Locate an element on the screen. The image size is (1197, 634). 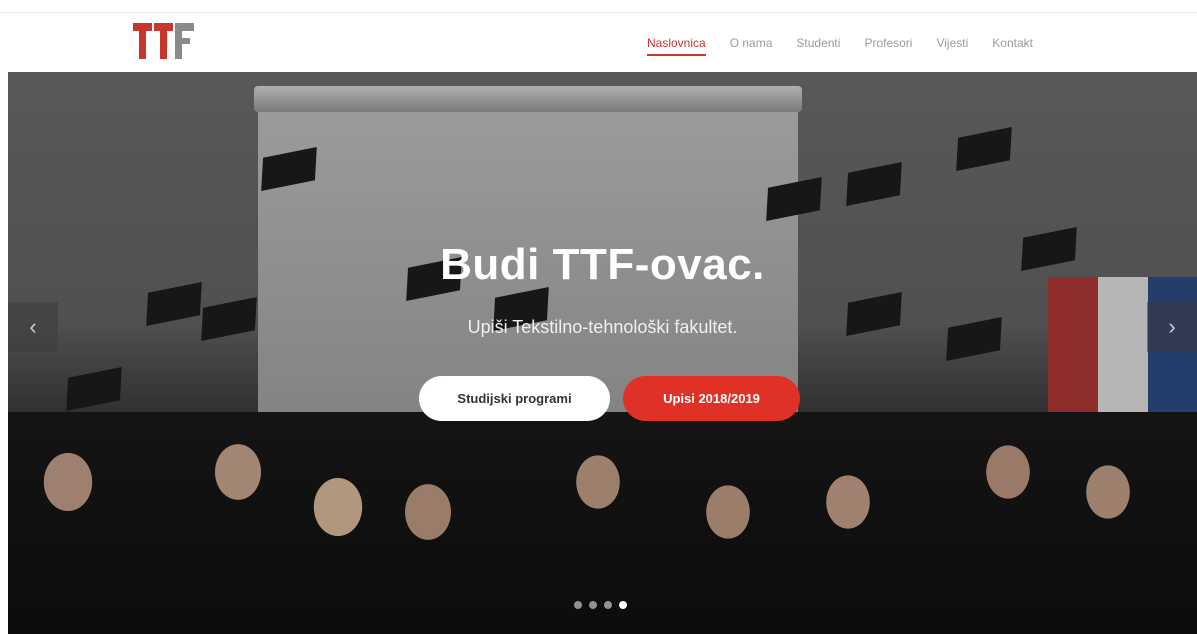
chevron-right-icon: › is located at coordinates (1172, 326).